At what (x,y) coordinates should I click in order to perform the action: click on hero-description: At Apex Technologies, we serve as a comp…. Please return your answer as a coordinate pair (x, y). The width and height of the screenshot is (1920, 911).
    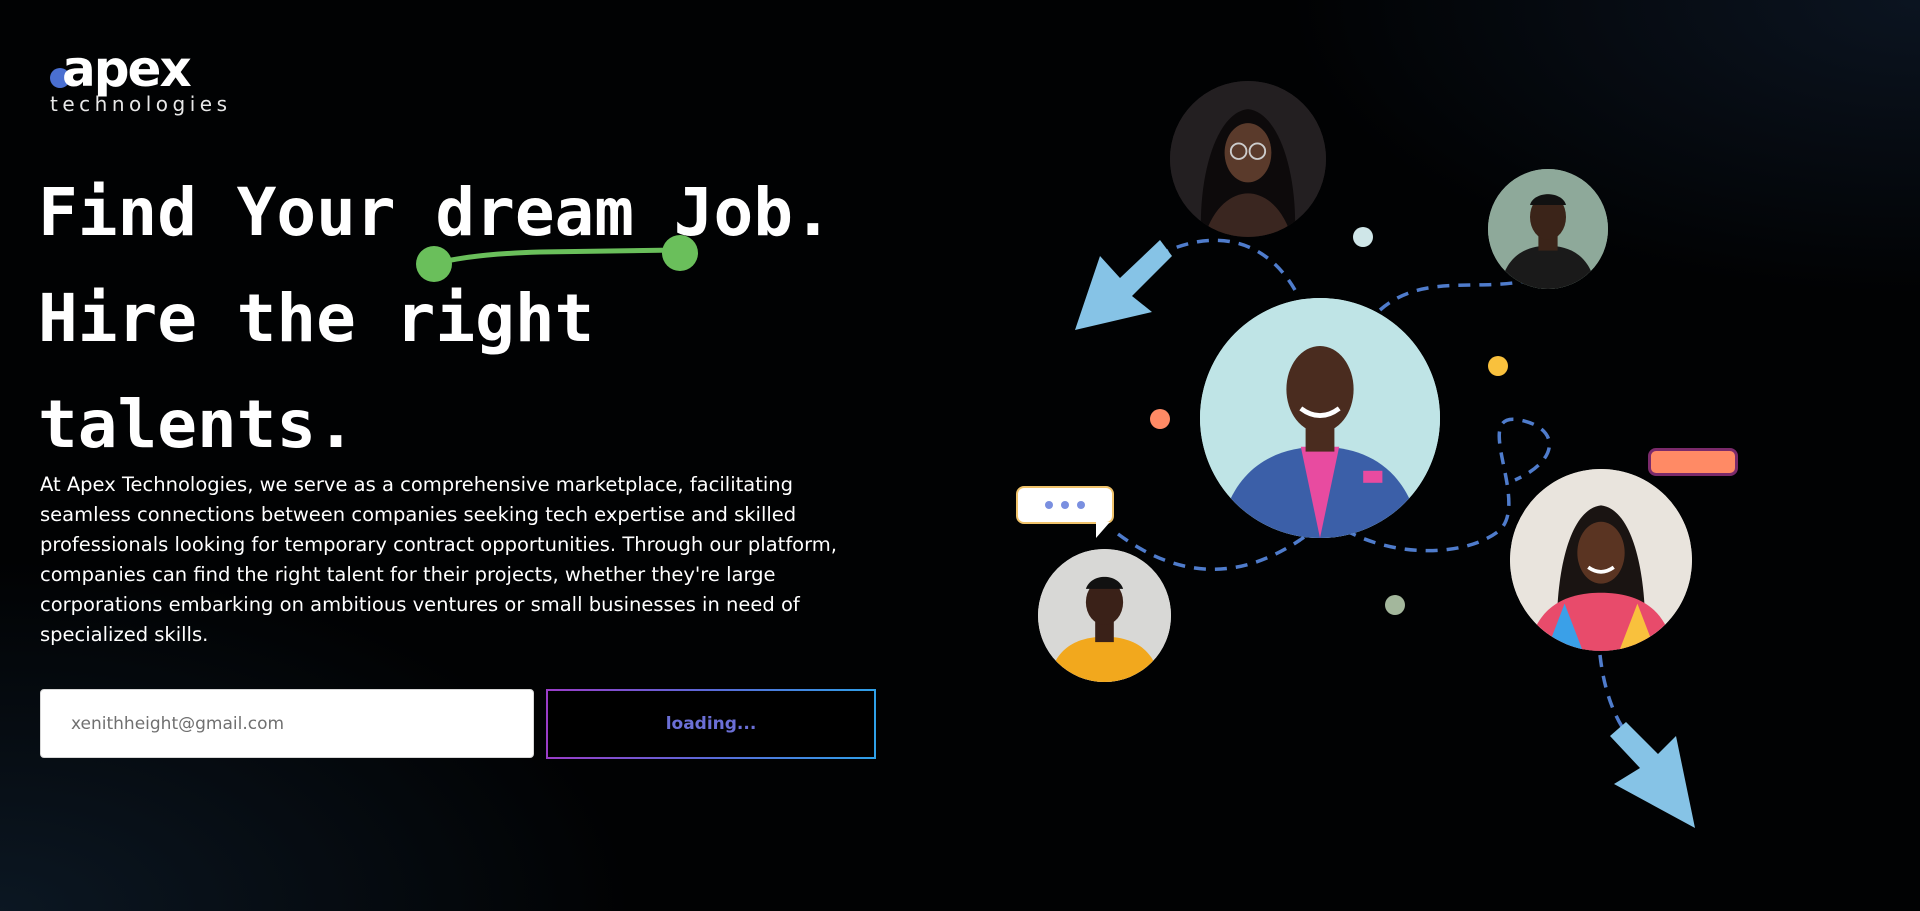
    Looking at the image, I should click on (438, 559).